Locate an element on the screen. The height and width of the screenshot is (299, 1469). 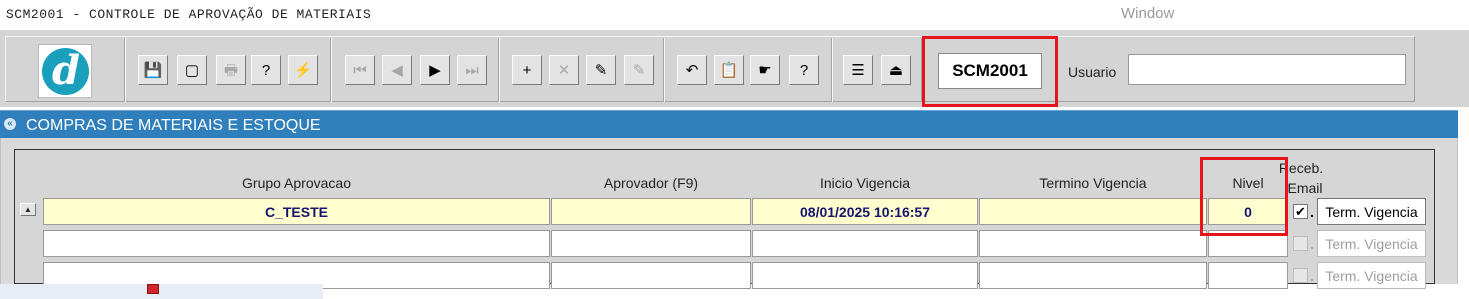
edit-button: ☛ is located at coordinates (765, 70).